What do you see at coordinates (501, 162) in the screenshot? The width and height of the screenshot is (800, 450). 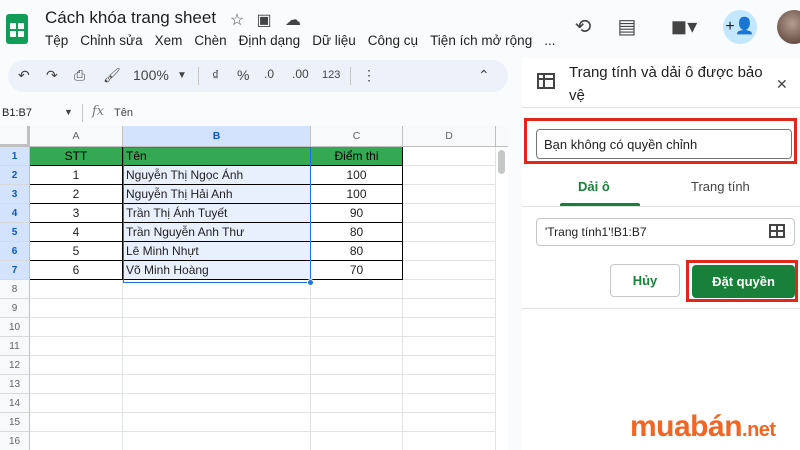 I see `vertical-scrollbar` at bounding box center [501, 162].